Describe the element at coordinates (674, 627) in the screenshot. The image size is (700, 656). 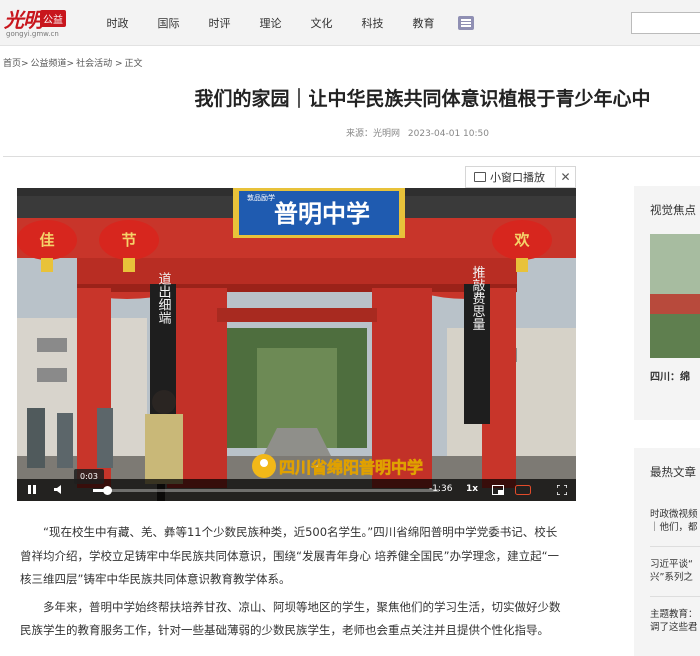
I see `sidebar-latest-item-line: 调了这些君` at that location.